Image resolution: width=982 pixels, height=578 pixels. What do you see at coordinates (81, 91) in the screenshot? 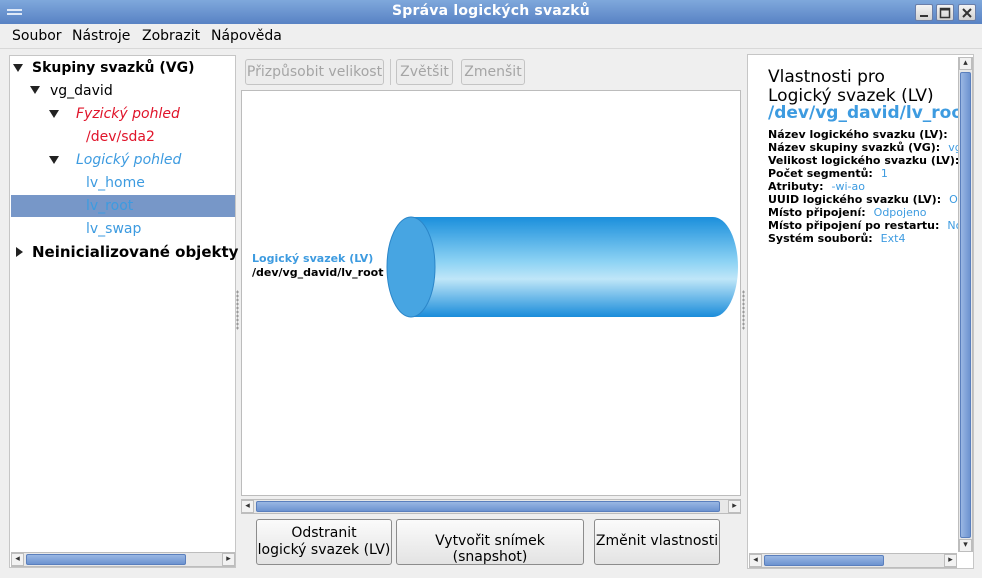
I see `tree-vg-david: vg_david` at bounding box center [81, 91].